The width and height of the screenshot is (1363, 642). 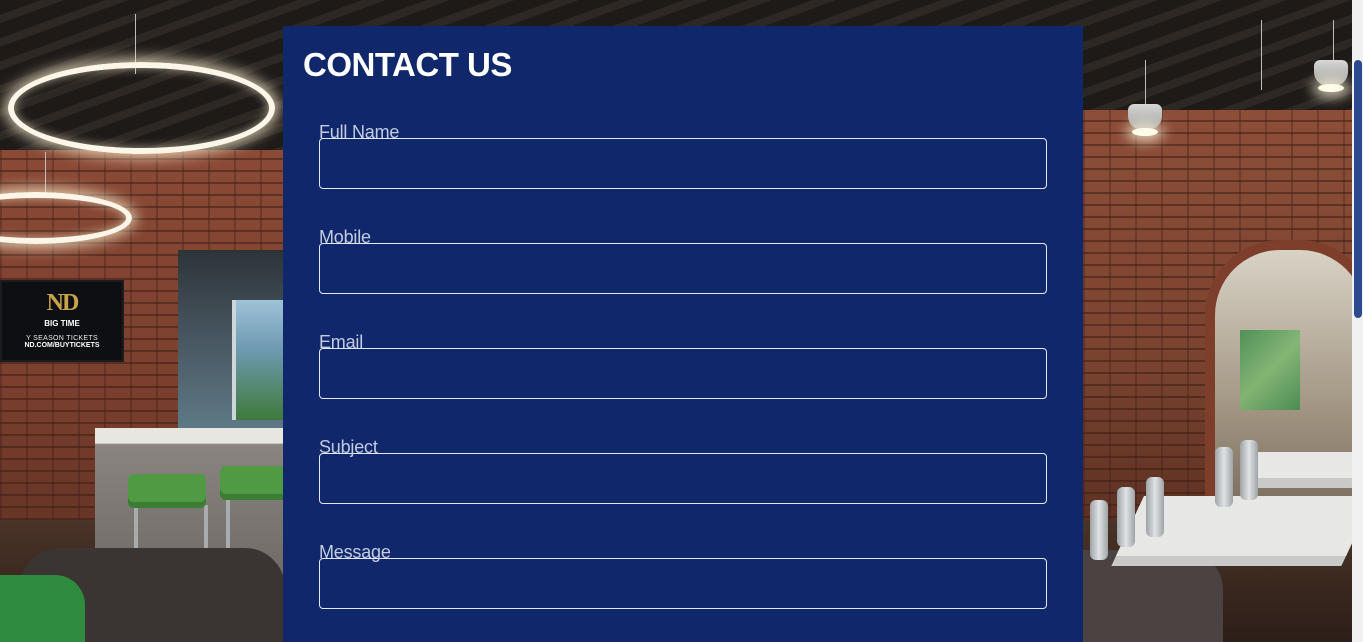 I want to click on subject-field-group: Subject, so click(x=683, y=470).